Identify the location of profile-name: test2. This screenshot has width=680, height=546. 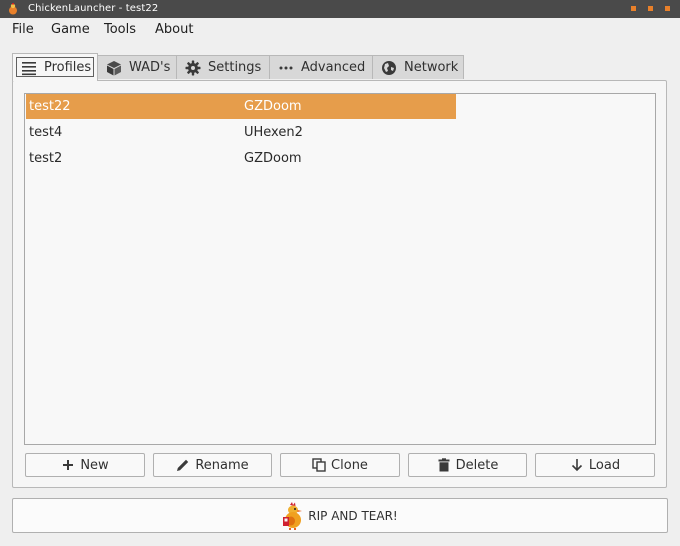
(46, 158).